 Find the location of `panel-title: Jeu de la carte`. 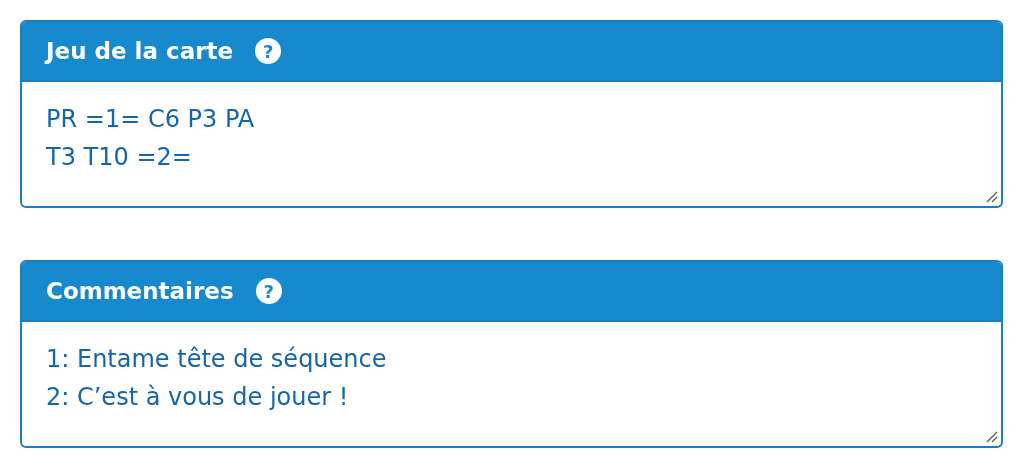

panel-title: Jeu de la carte is located at coordinates (140, 51).